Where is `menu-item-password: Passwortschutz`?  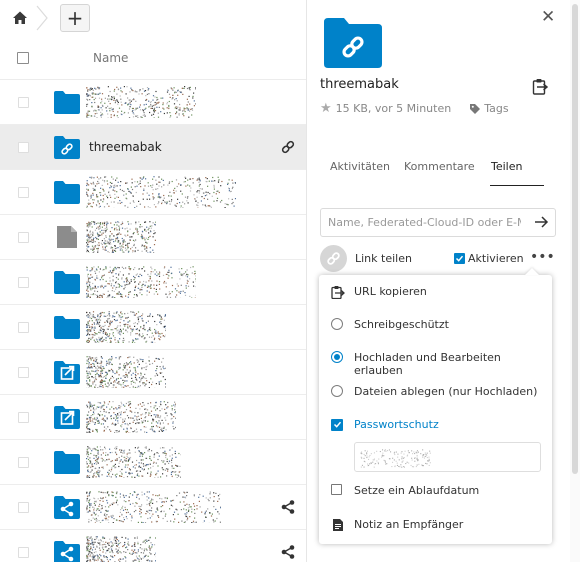
menu-item-password: Passwortschutz is located at coordinates (435, 425).